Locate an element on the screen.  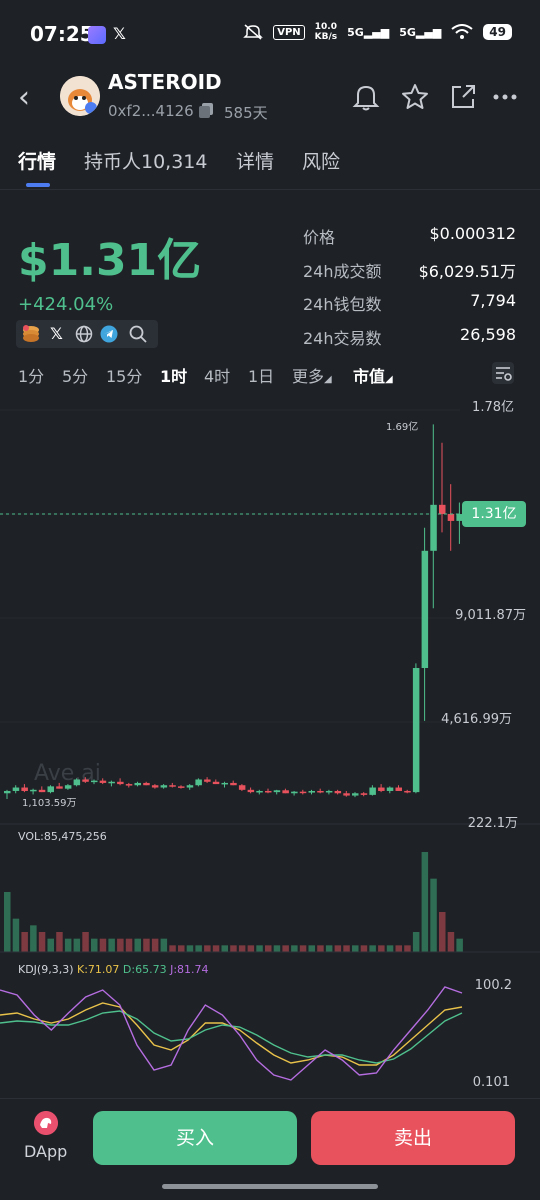
interval-more: 更多◢ is located at coordinates (312, 375).